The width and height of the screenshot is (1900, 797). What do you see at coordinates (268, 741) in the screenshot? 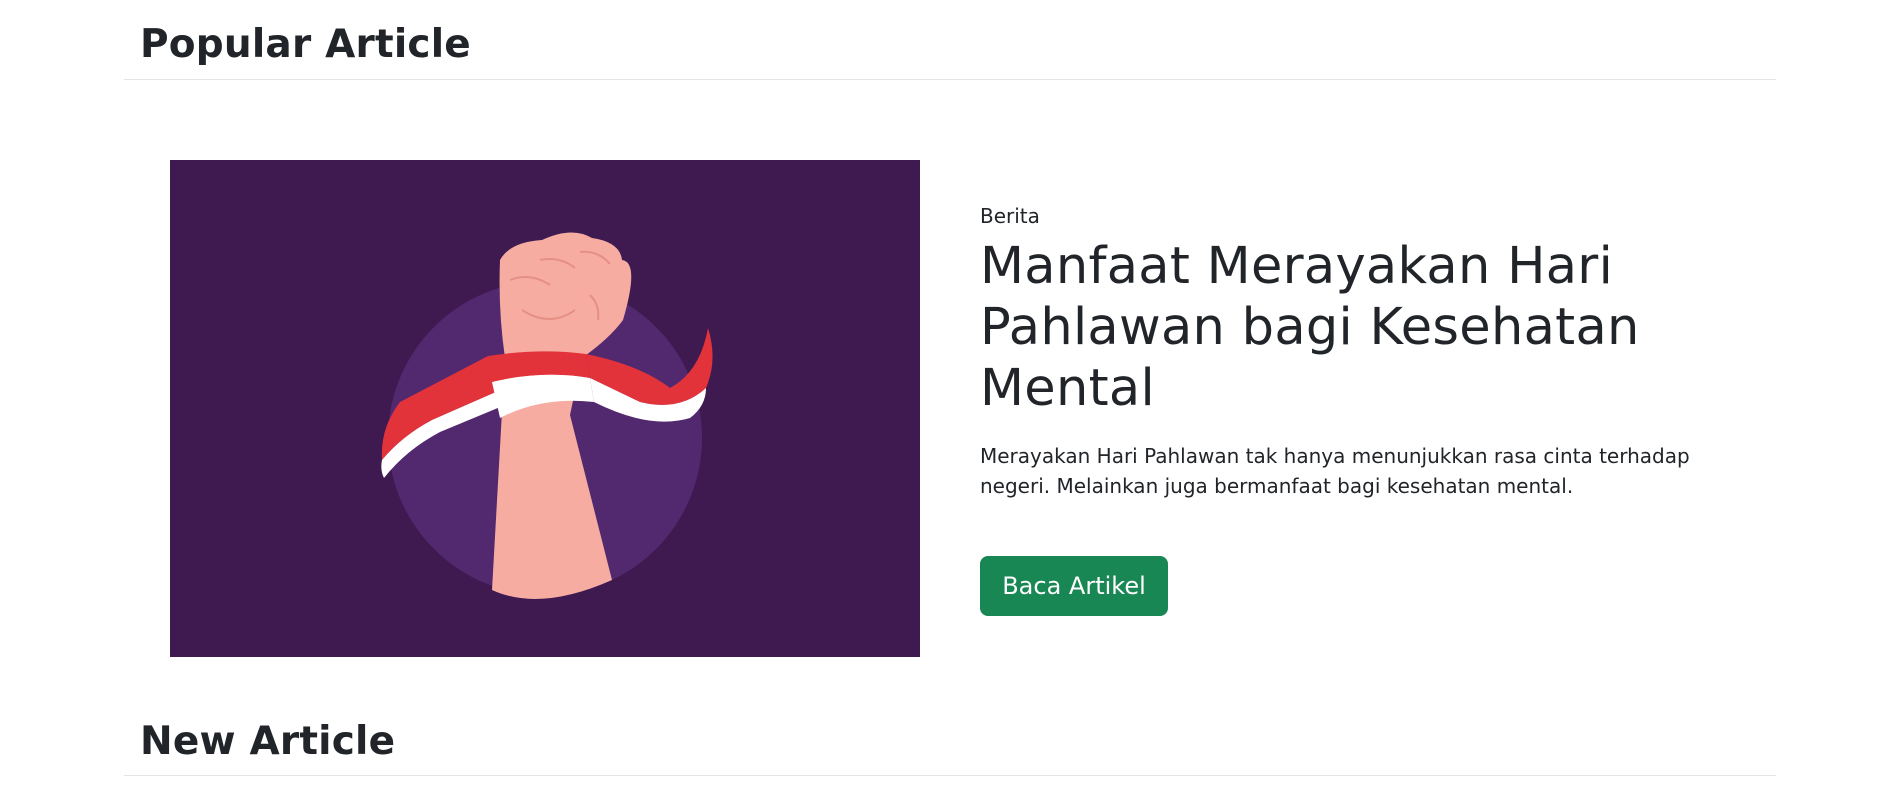
I see `new-article-heading: New Article` at bounding box center [268, 741].